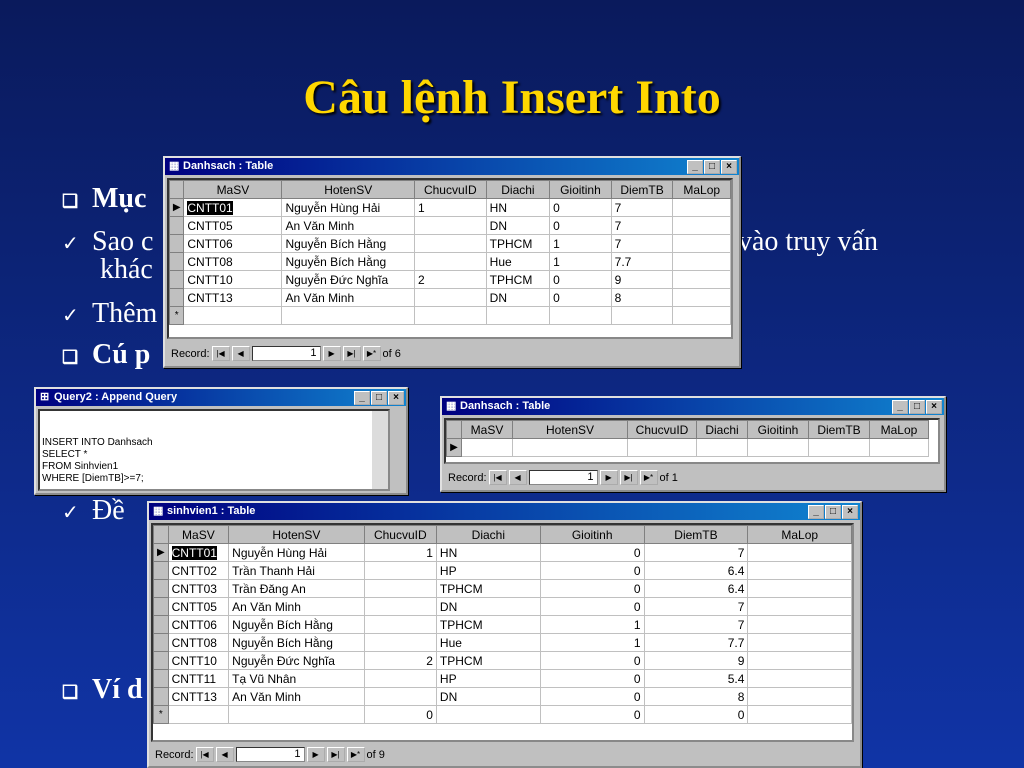 The height and width of the screenshot is (768, 1024). What do you see at coordinates (488, 624) in the screenshot?
I see `table-cell: TPHCM` at bounding box center [488, 624].